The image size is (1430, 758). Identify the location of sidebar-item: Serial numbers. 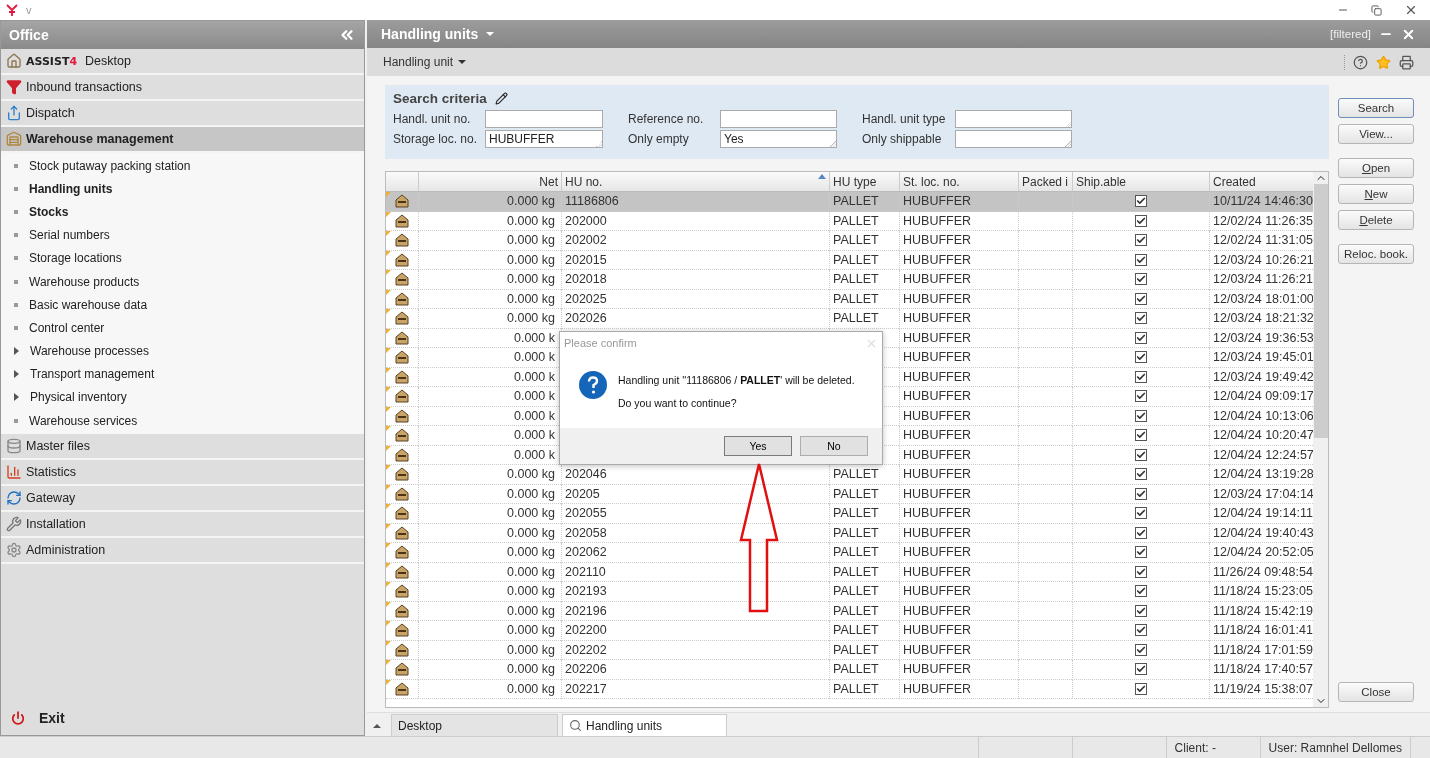
(182, 235).